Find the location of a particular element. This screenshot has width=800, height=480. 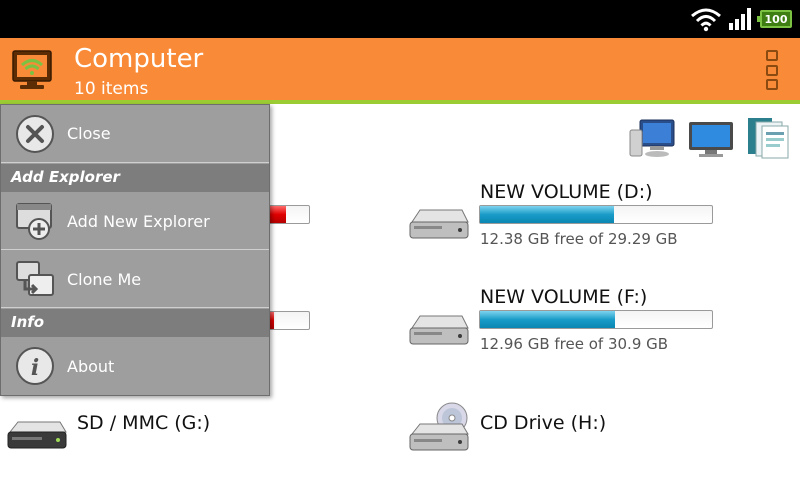

battery-level: 100 is located at coordinates (776, 19).